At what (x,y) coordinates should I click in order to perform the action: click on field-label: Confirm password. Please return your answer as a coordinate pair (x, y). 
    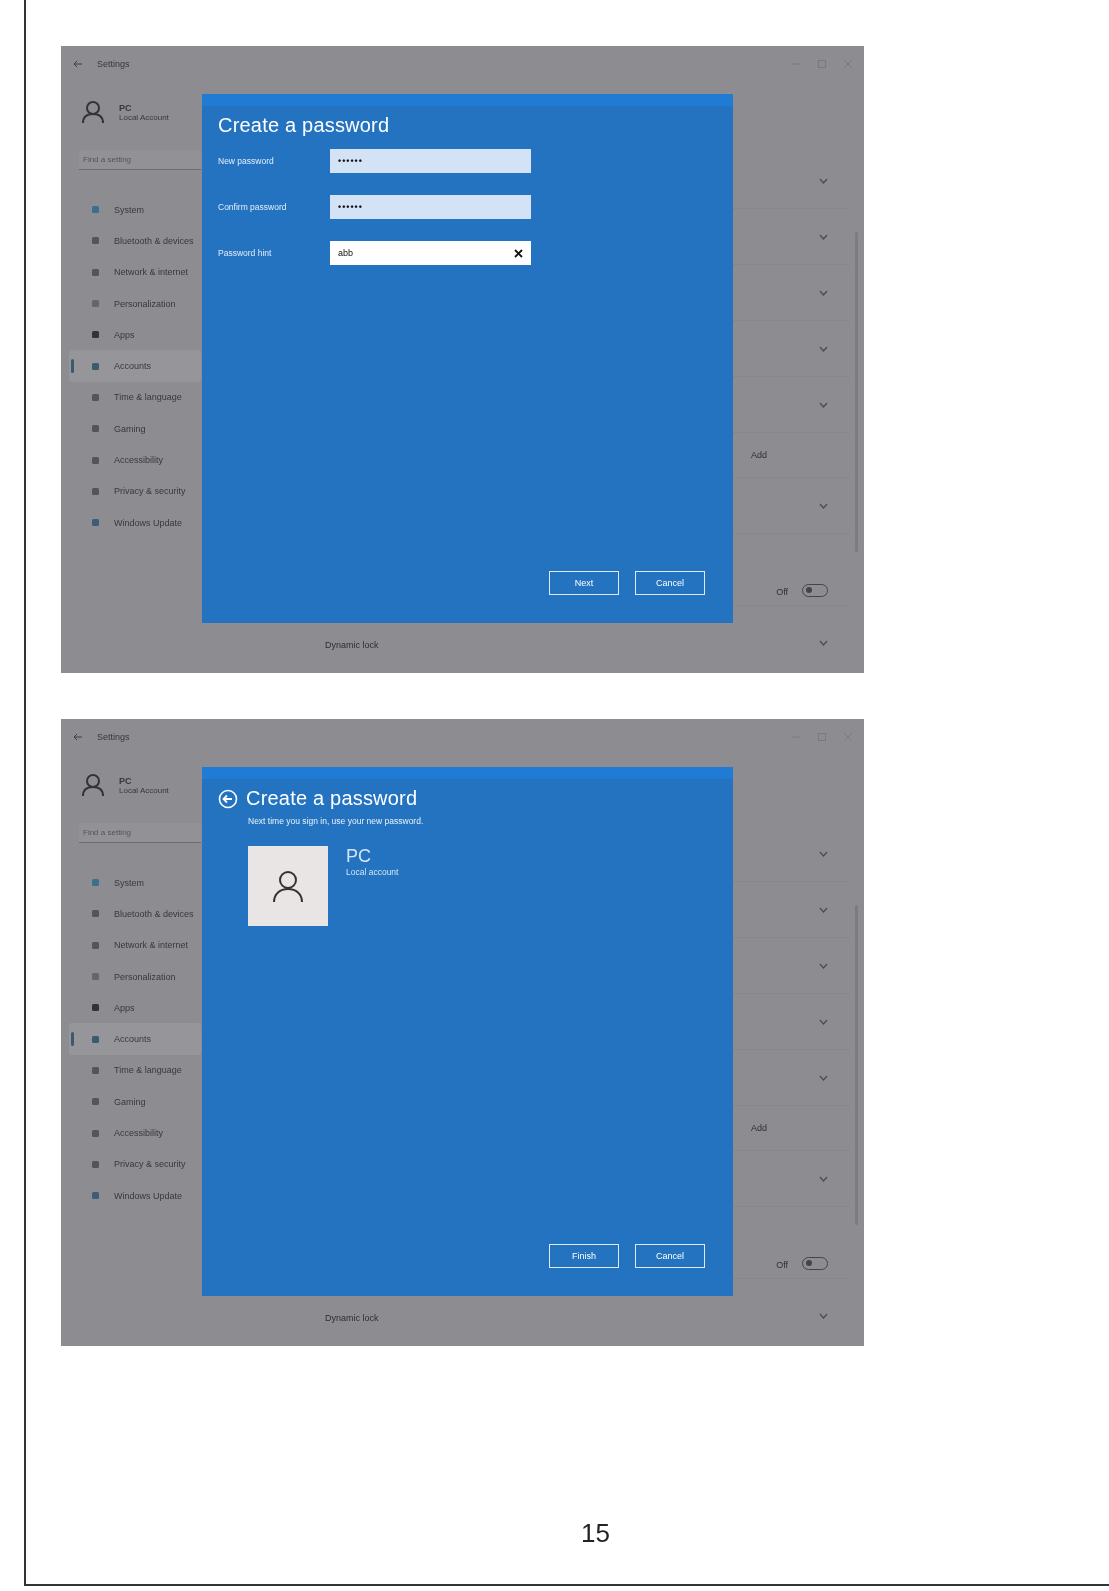
    Looking at the image, I should click on (253, 207).